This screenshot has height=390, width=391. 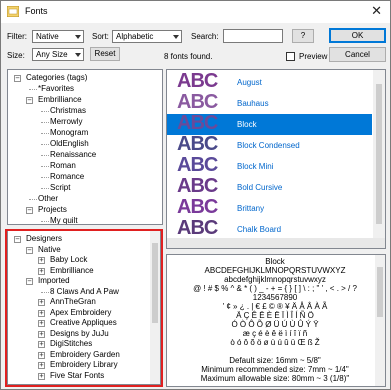 What do you see at coordinates (78, 166) in the screenshot?
I see `tree-item: Roman` at bounding box center [78, 166].